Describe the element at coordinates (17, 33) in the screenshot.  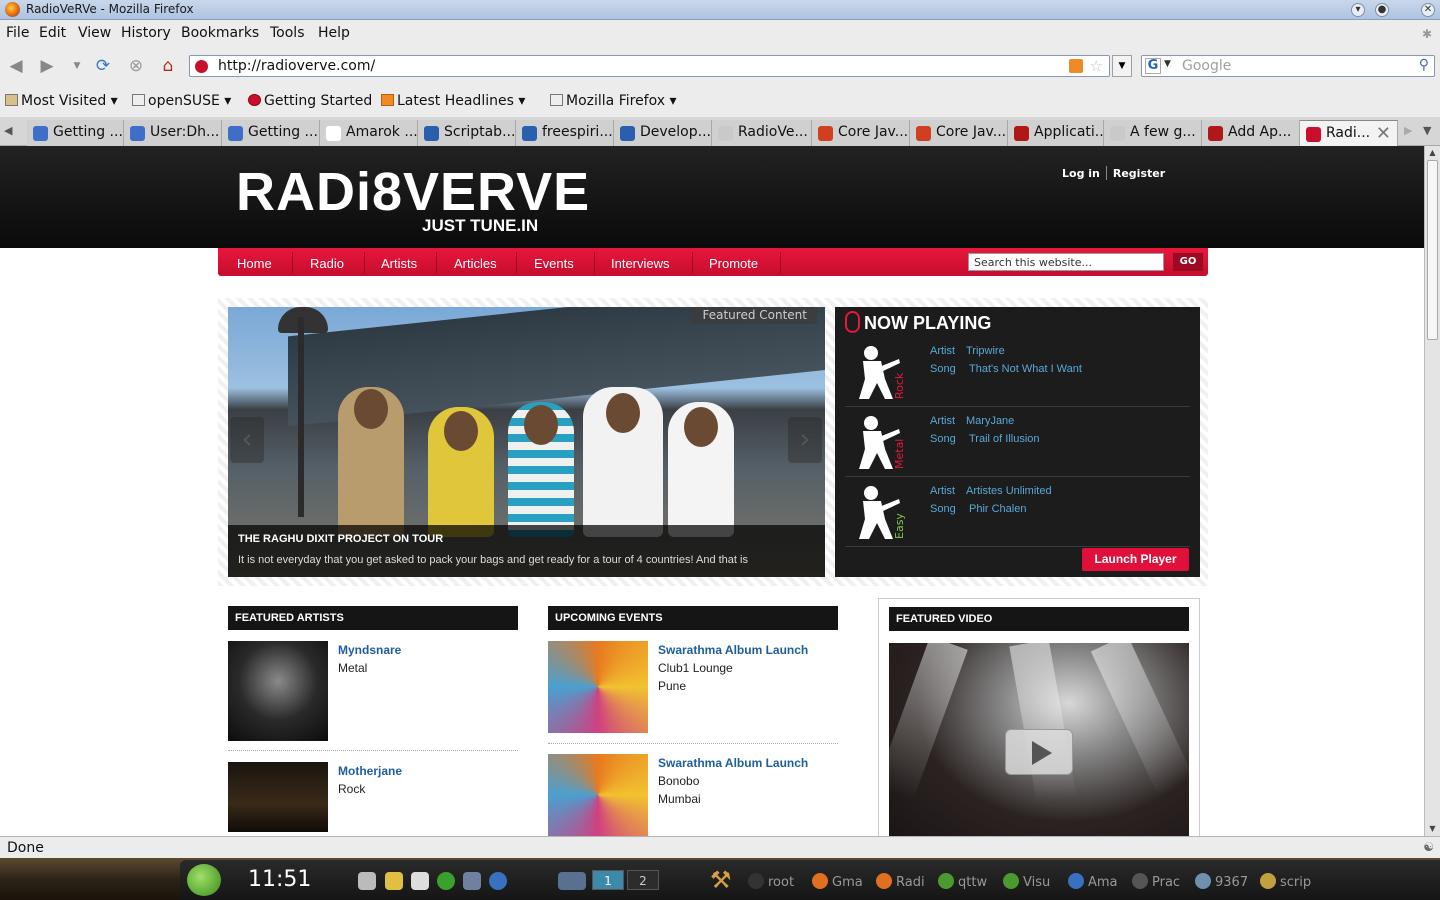
I see `menu-file: File` at that location.